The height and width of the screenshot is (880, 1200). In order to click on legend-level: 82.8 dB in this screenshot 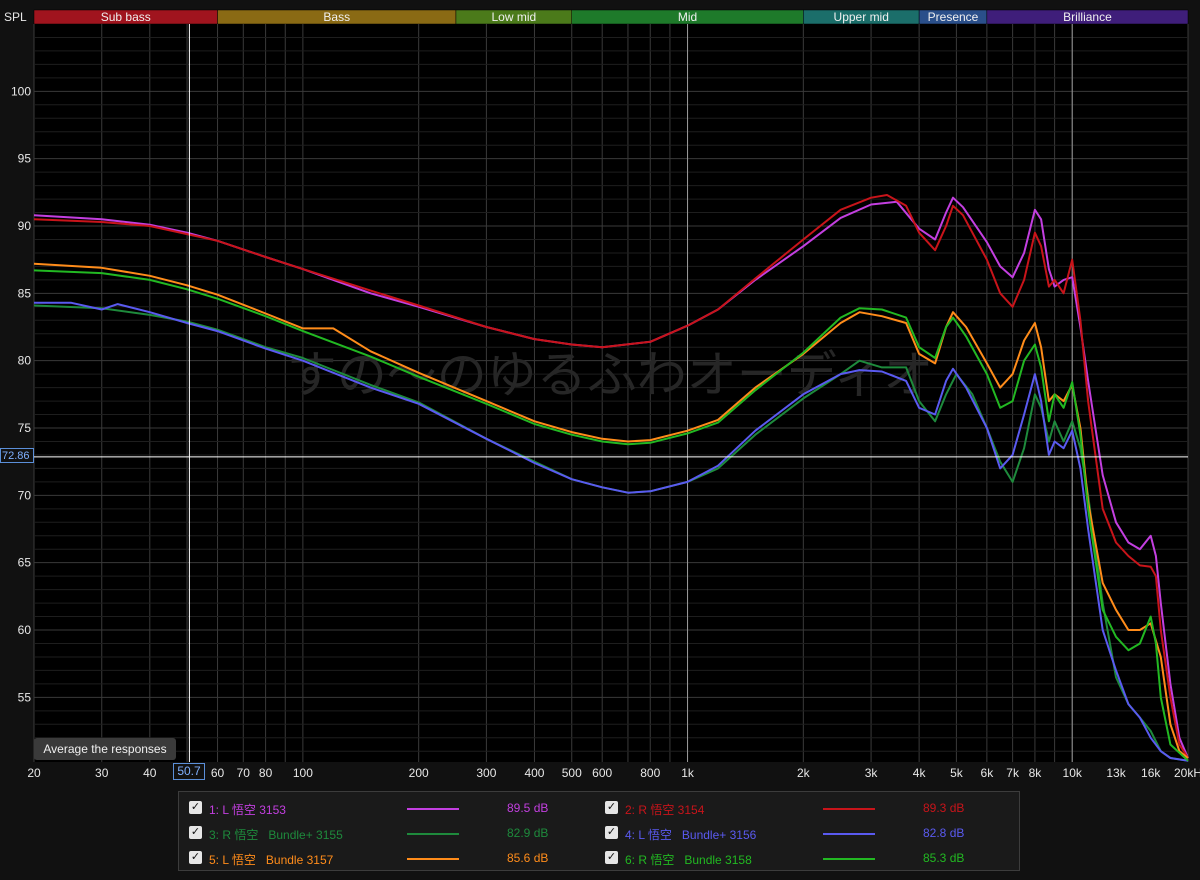, I will do `click(944, 833)`.